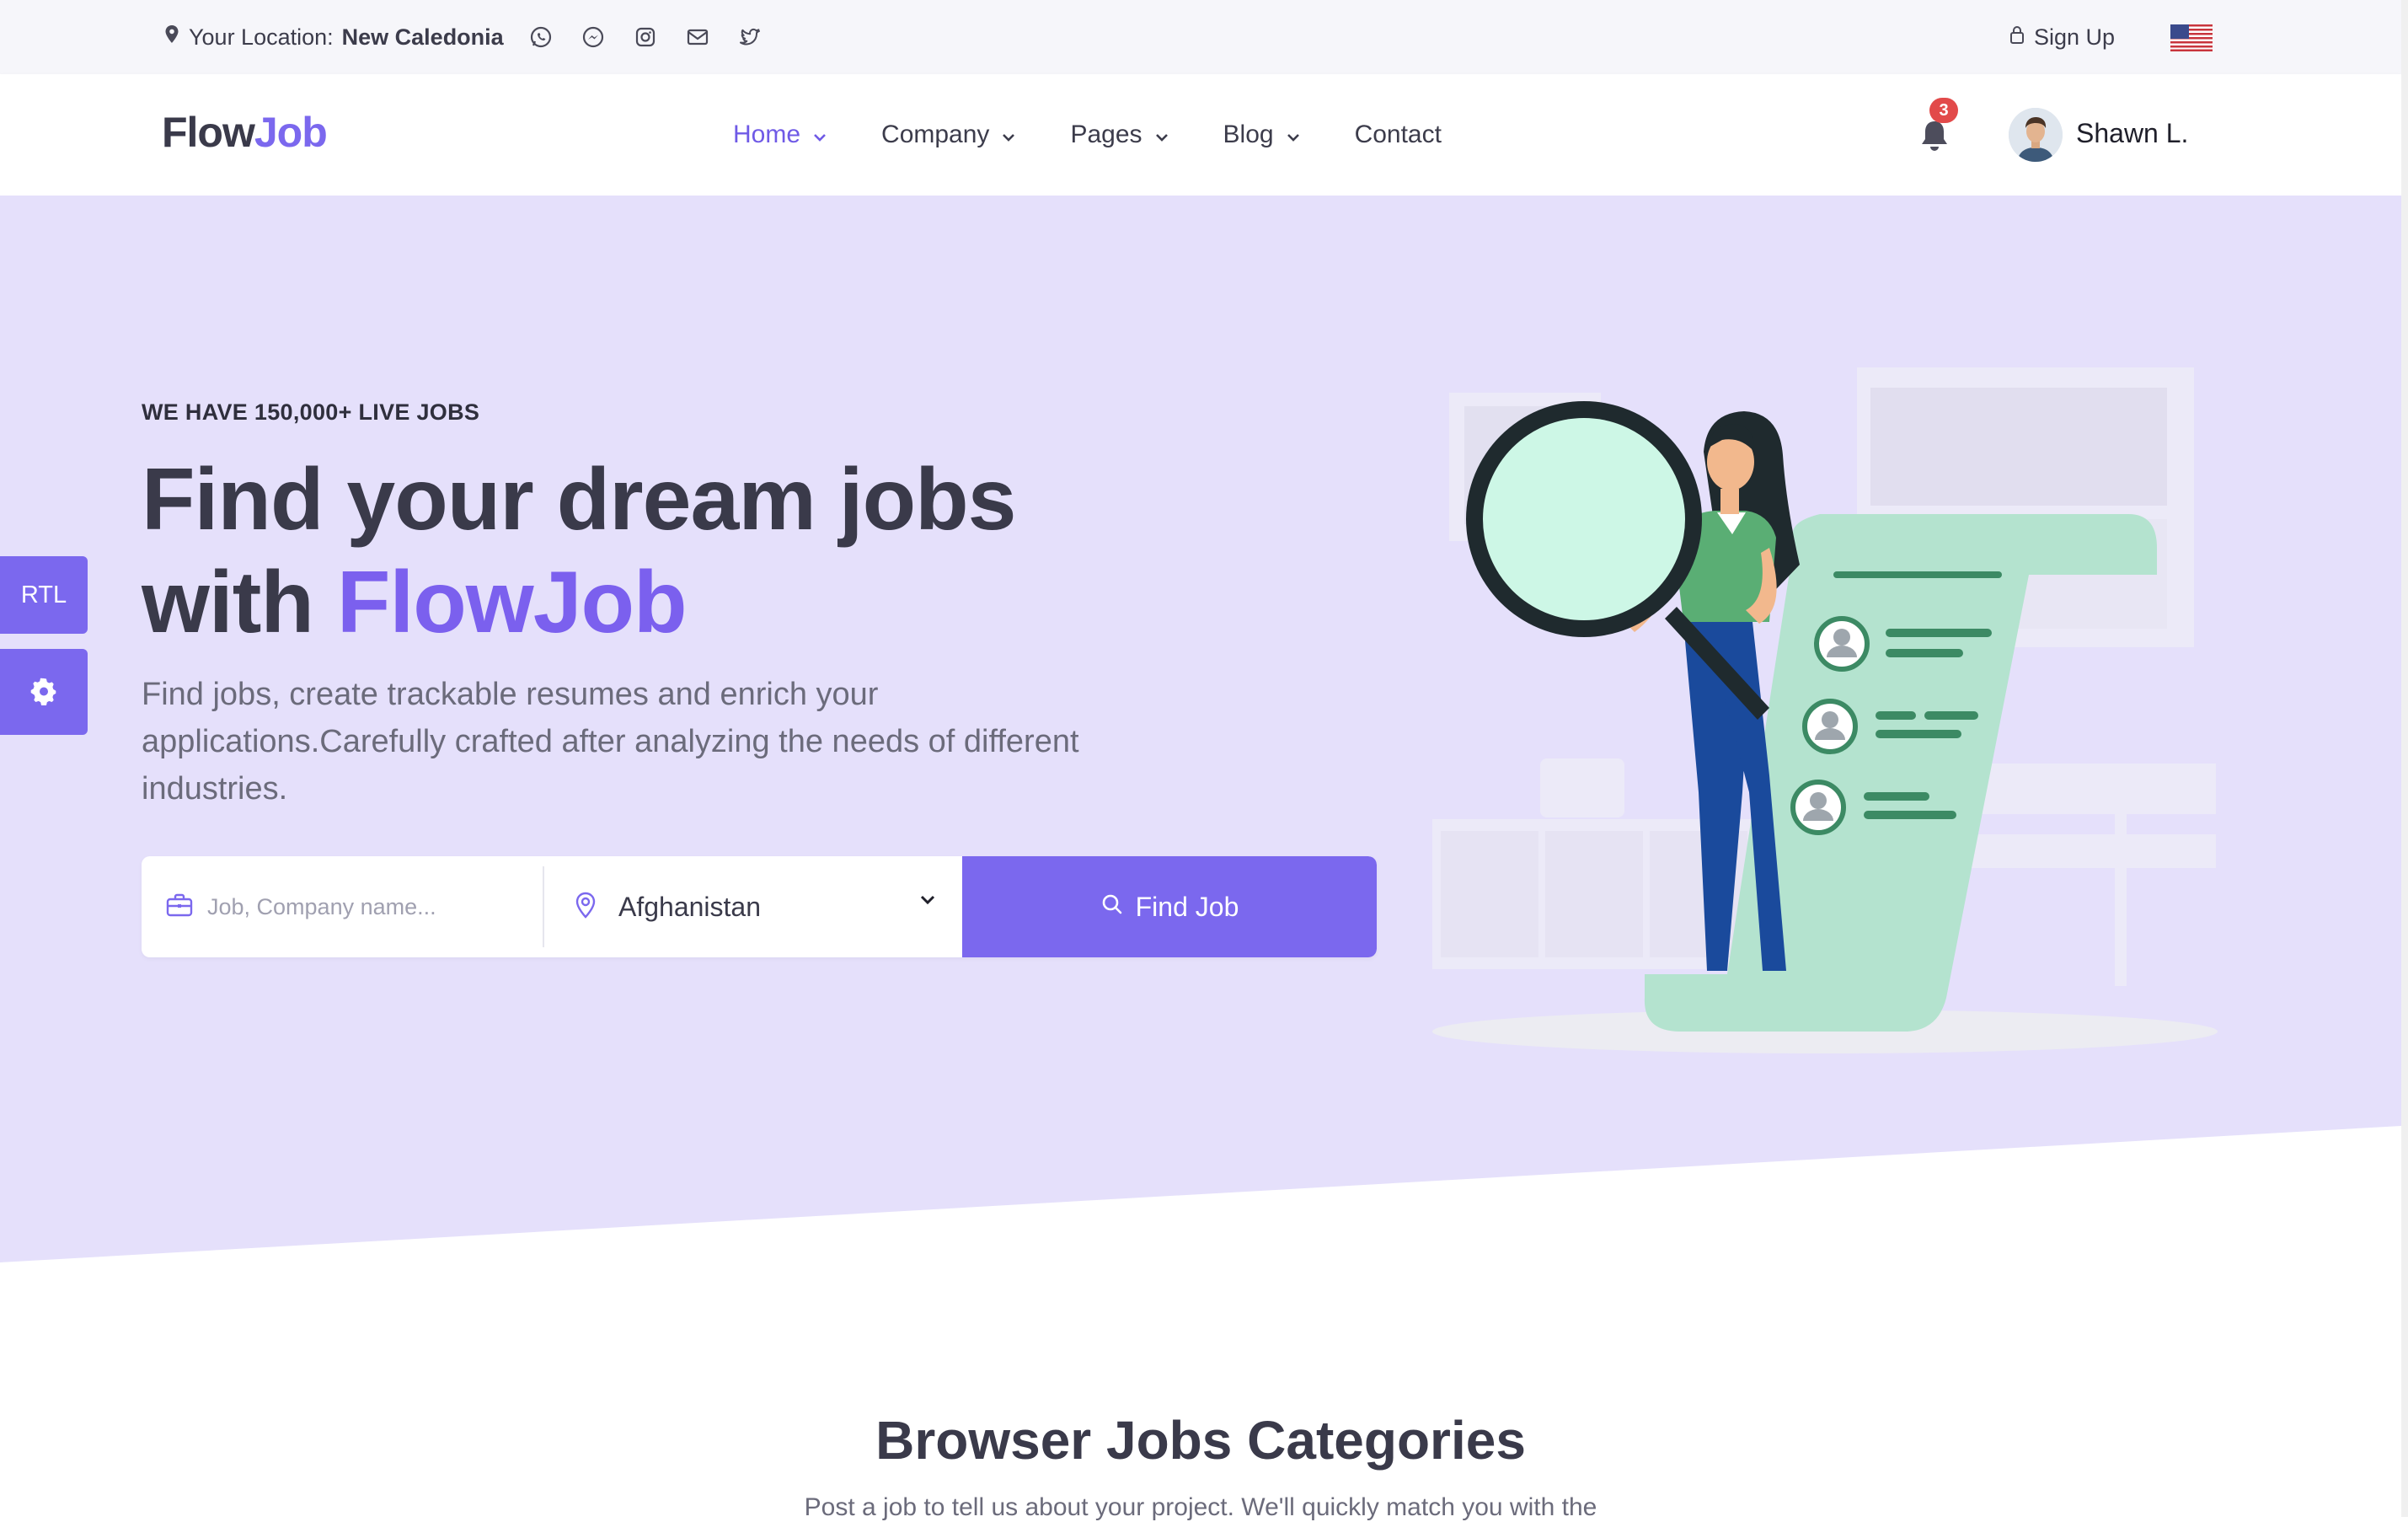 Image resolution: width=2408 pixels, height=1522 pixels. I want to click on location-label: Your Location:, so click(261, 37).